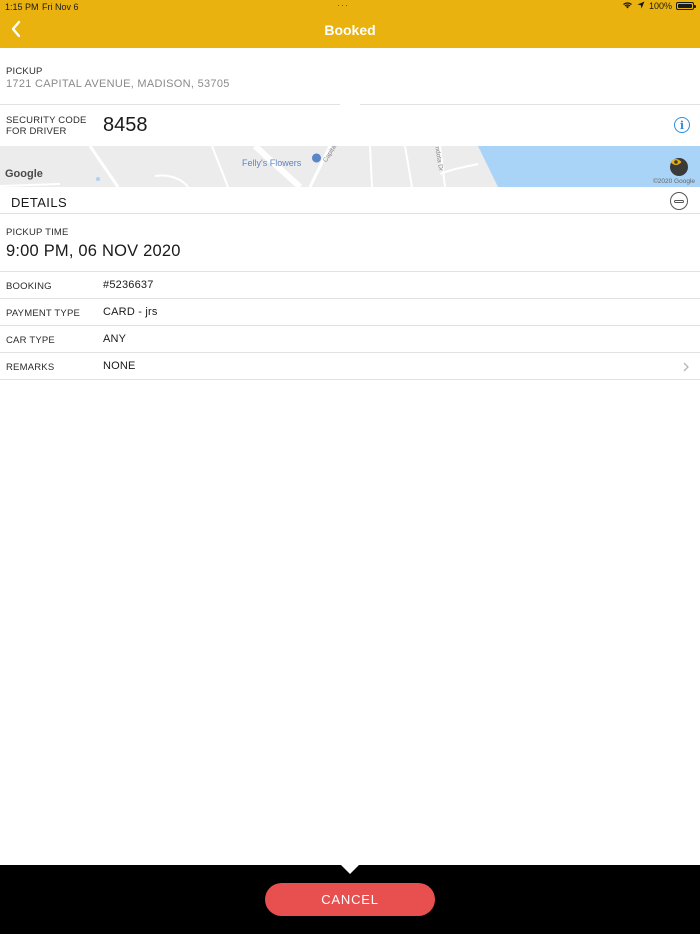 Image resolution: width=700 pixels, height=934 pixels. I want to click on info-button: i, so click(682, 125).